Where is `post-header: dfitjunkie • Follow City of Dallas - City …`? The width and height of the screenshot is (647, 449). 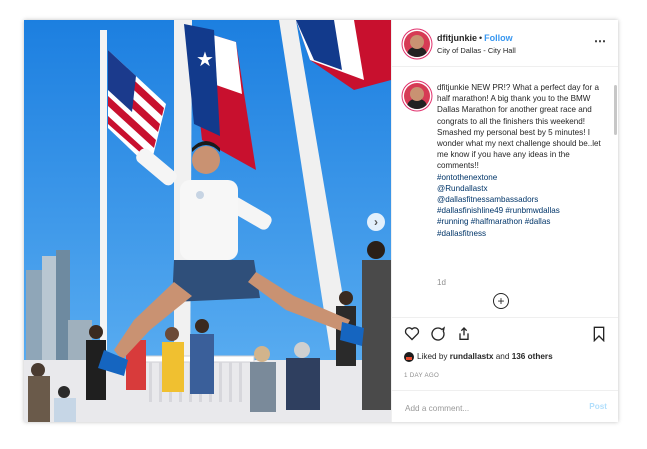
post-header: dfitjunkie • Follow City of Dallas - City … is located at coordinates (505, 43).